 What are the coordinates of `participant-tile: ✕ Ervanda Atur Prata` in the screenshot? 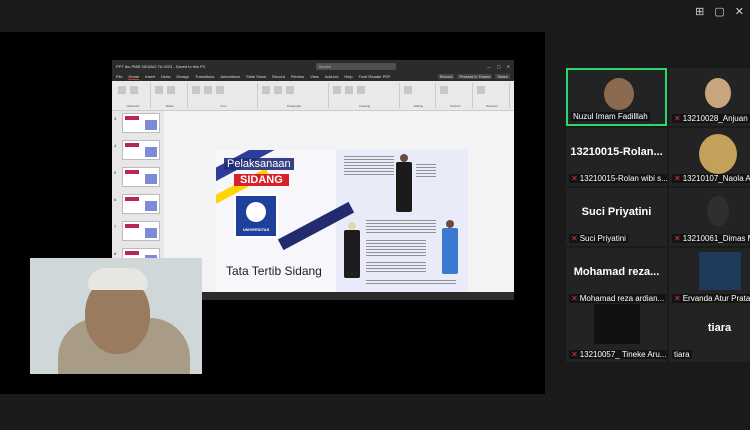 It's located at (709, 277).